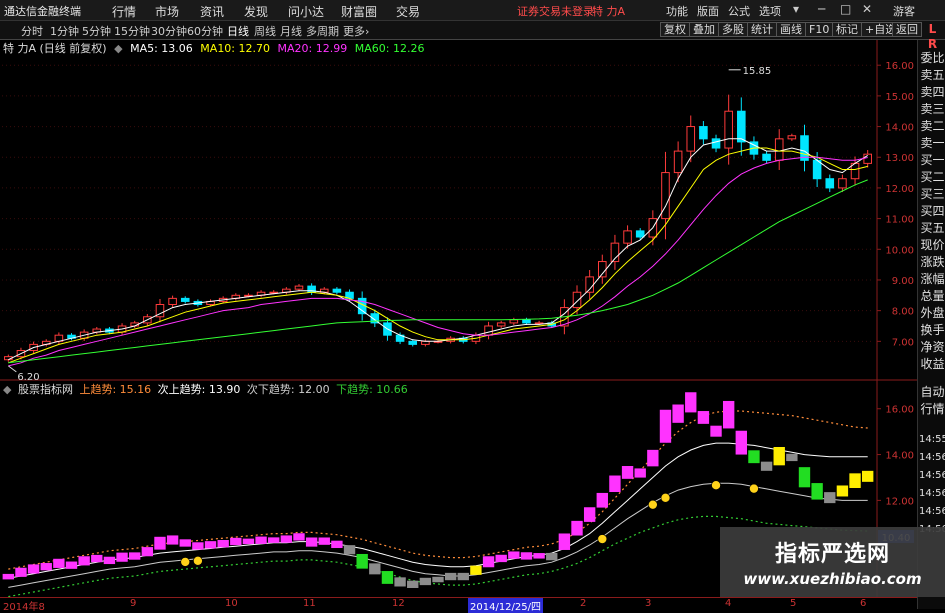 This screenshot has height=613, width=945. What do you see at coordinates (609, 11) in the screenshot?
I see `current-stock: 特 力A` at bounding box center [609, 11].